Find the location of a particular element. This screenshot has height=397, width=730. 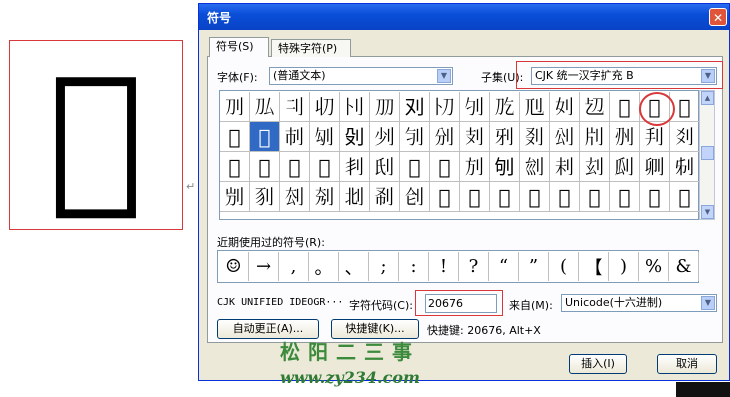

symbol-cell: 𠚽 is located at coordinates (475, 137).